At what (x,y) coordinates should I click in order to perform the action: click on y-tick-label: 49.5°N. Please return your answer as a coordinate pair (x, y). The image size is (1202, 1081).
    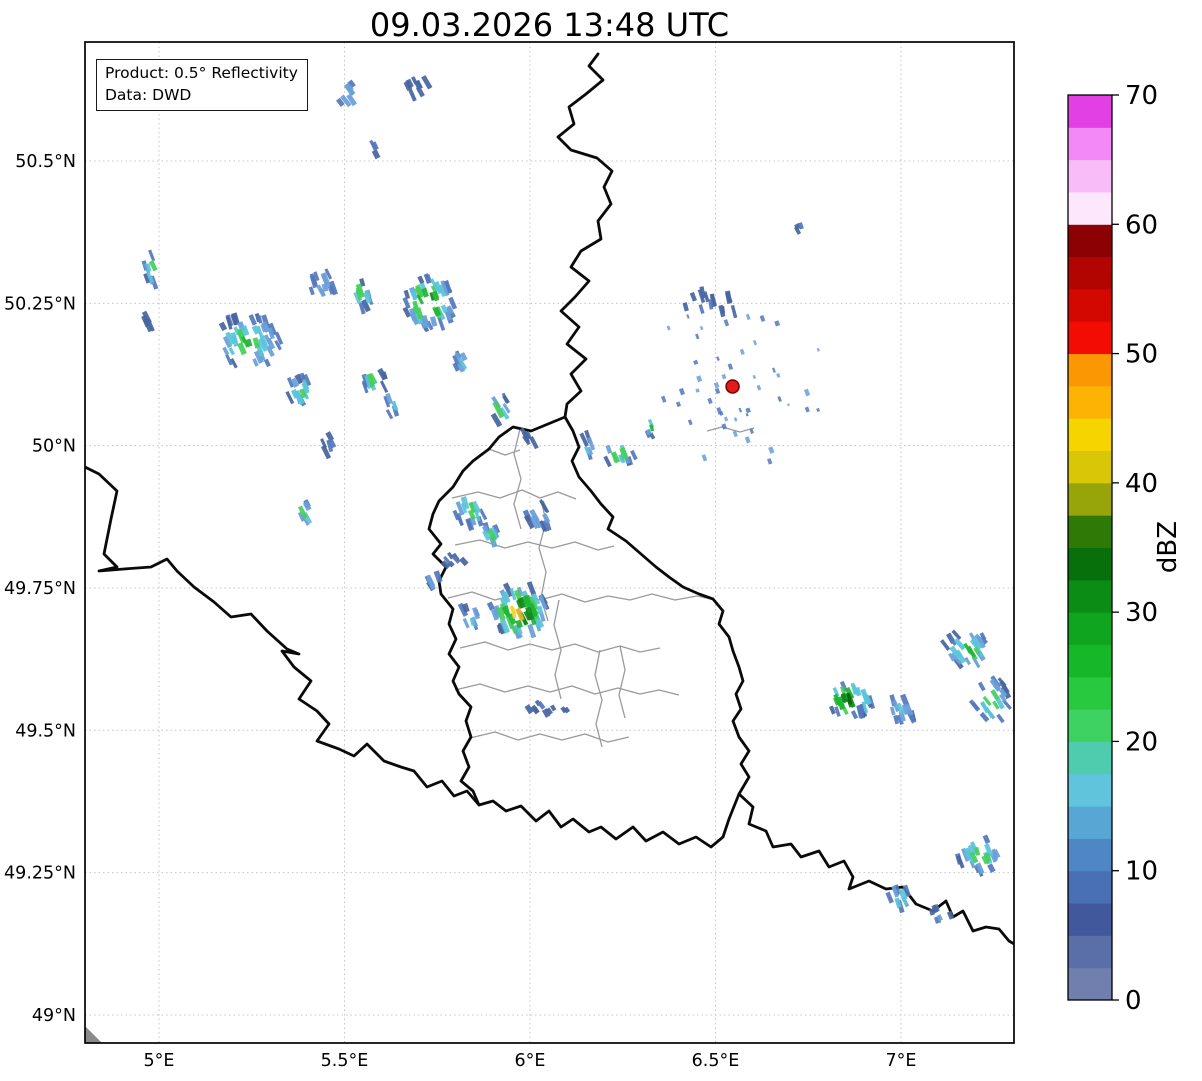
    Looking at the image, I should click on (45, 731).